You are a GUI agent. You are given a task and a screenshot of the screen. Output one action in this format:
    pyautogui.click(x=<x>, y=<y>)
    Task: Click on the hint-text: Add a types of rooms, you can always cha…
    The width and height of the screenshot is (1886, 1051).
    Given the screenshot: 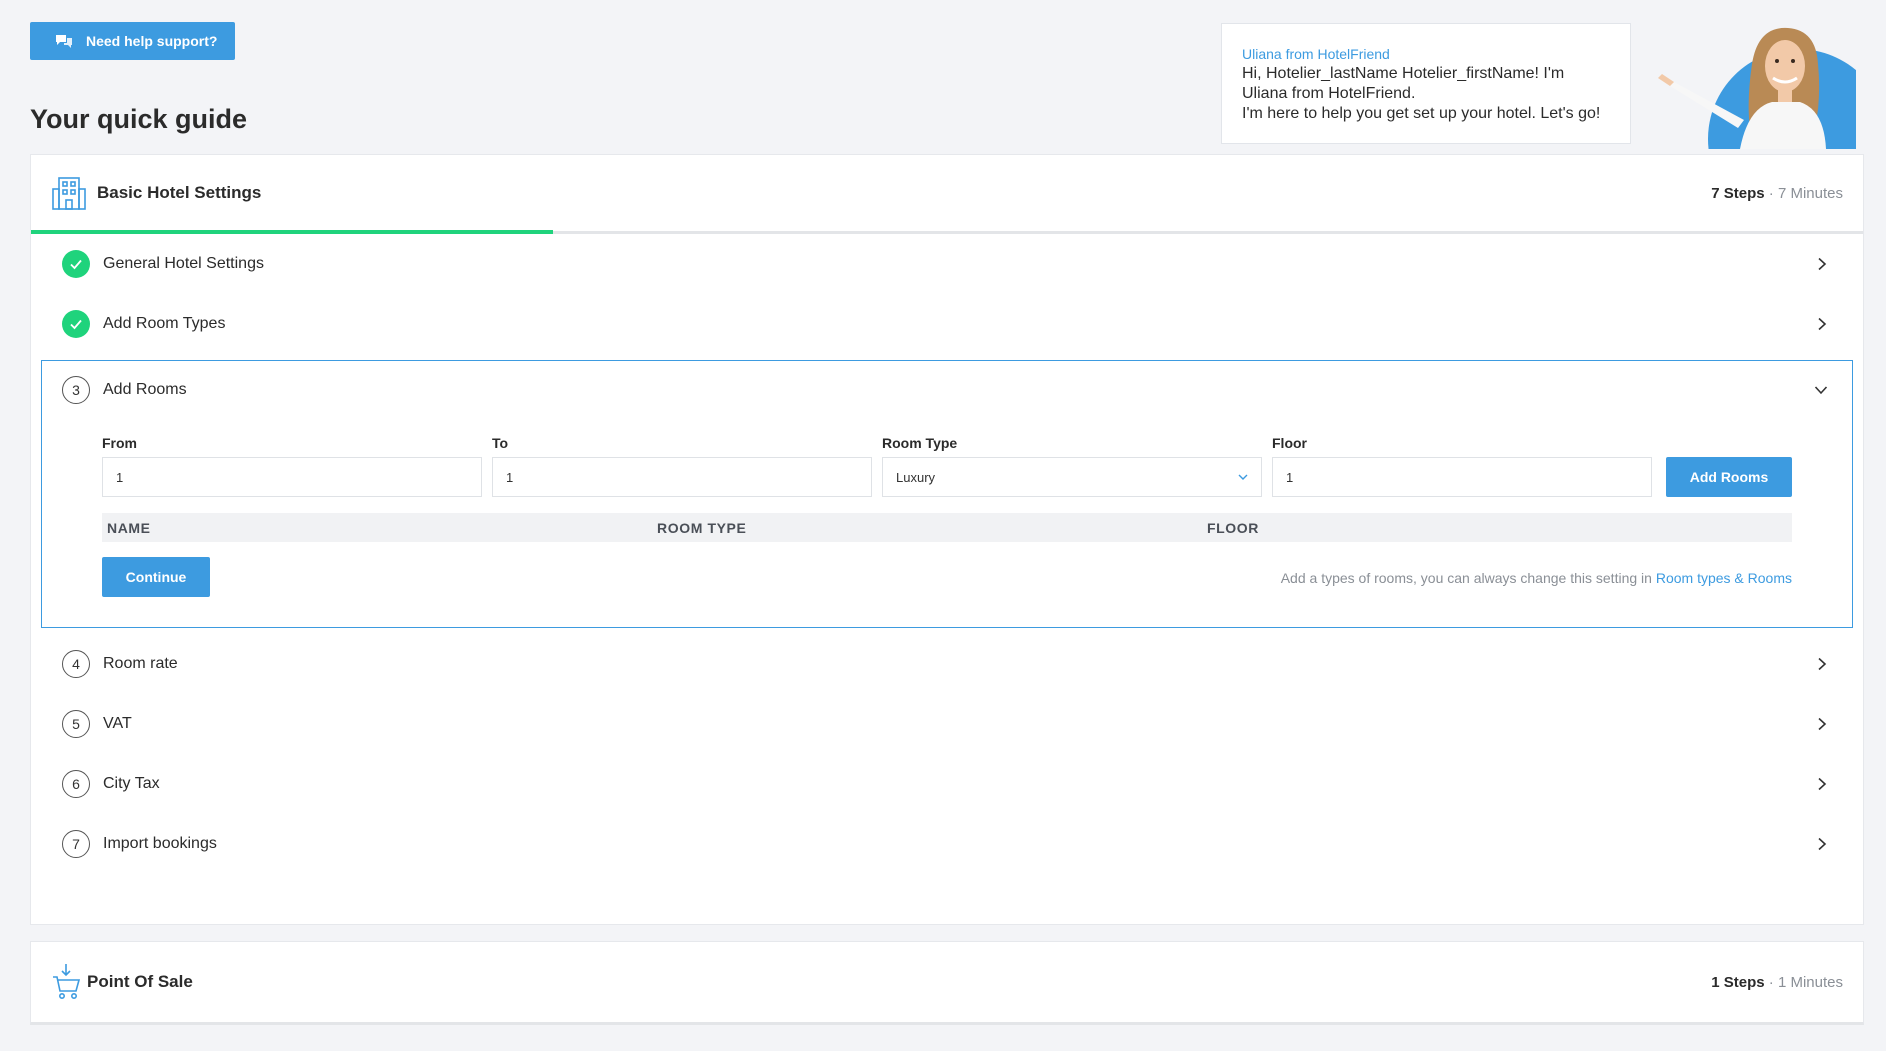 What is the action you would take?
    pyautogui.click(x=1466, y=578)
    